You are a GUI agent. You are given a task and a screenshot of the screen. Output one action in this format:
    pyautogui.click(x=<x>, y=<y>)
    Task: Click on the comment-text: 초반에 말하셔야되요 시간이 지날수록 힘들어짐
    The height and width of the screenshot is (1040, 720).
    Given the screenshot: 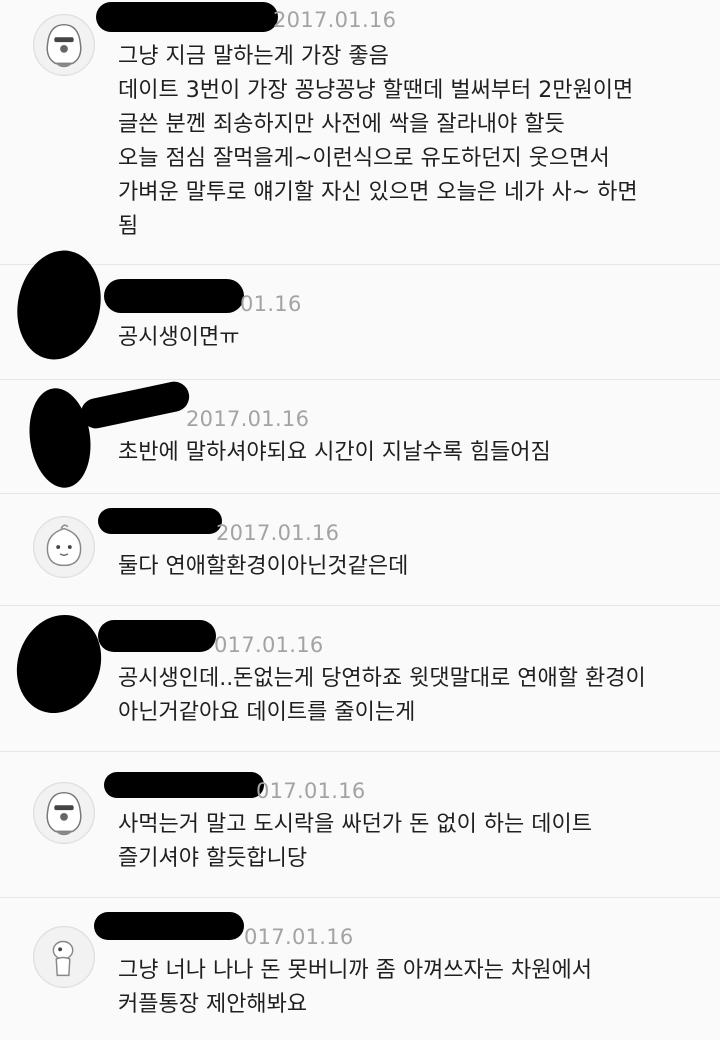 What is the action you would take?
    pyautogui.click(x=334, y=452)
    